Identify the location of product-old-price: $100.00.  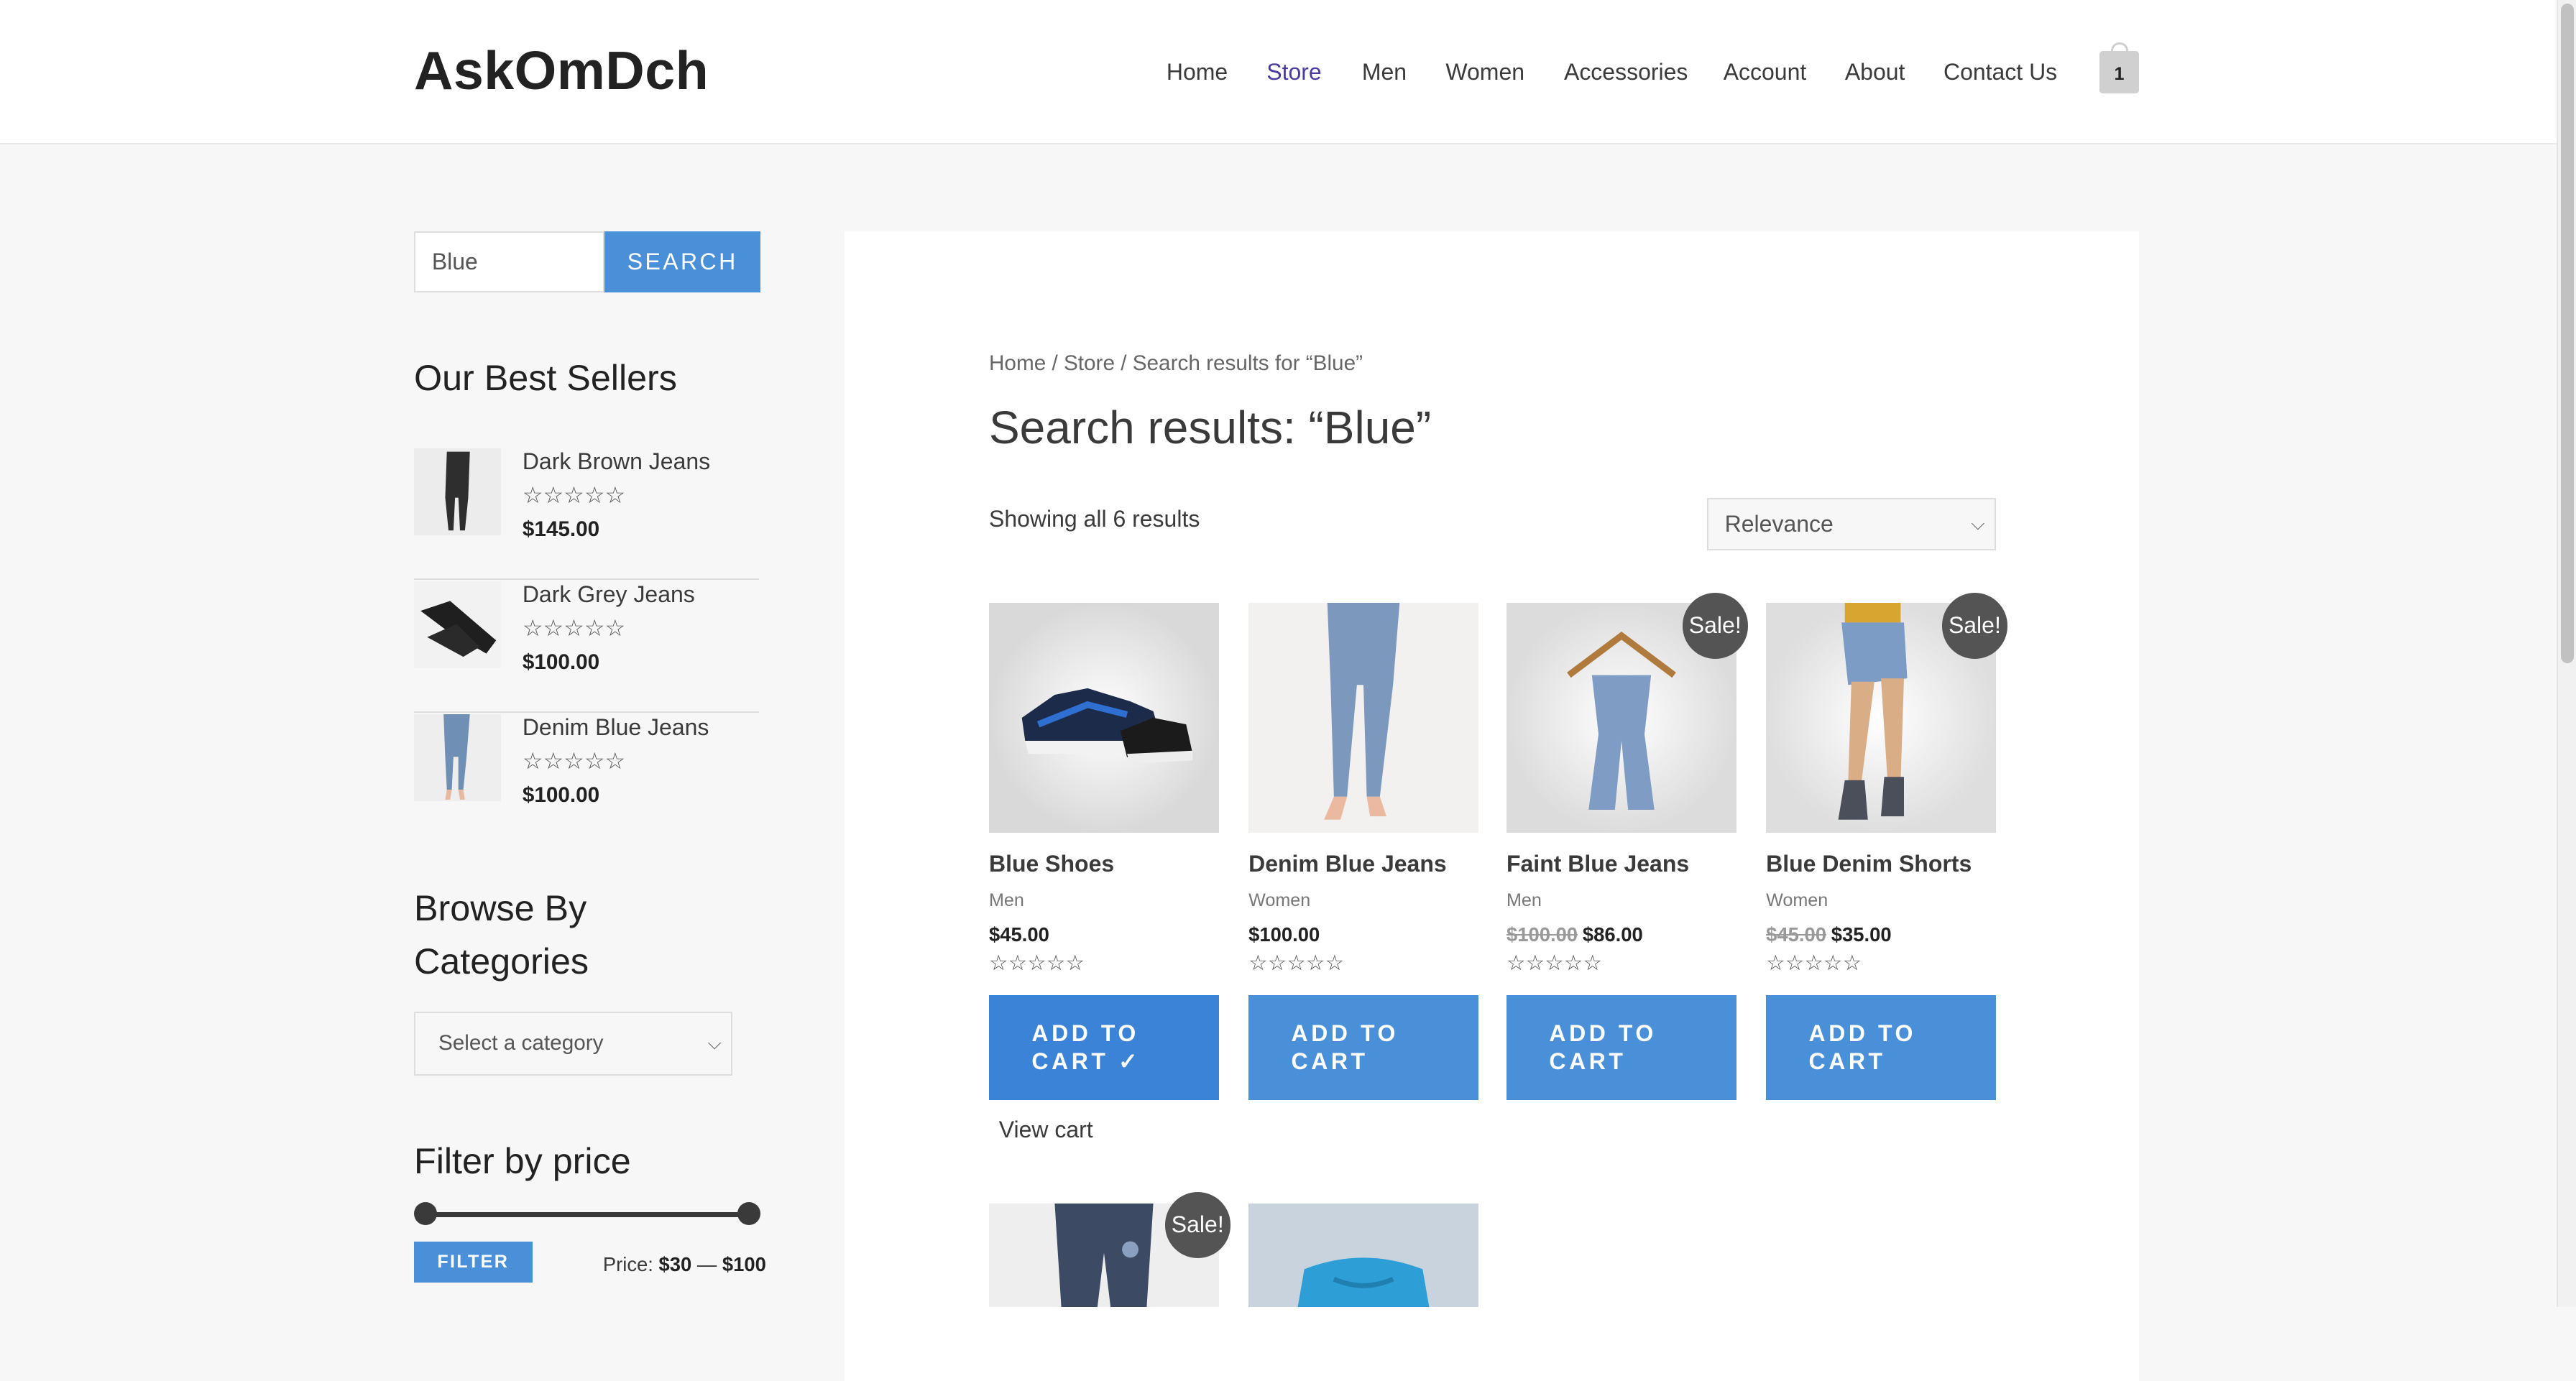
(1542, 934).